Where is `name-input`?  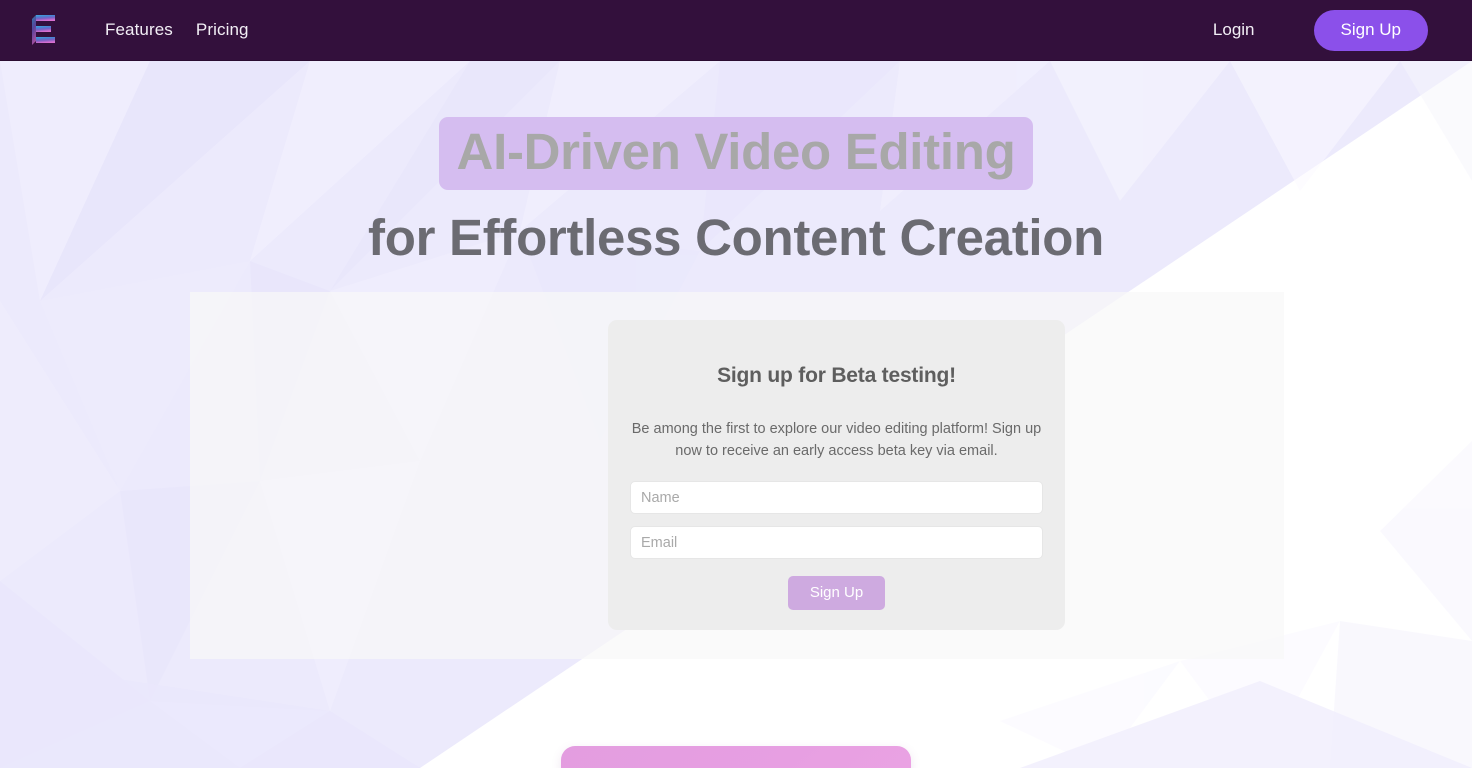
name-input is located at coordinates (836, 498).